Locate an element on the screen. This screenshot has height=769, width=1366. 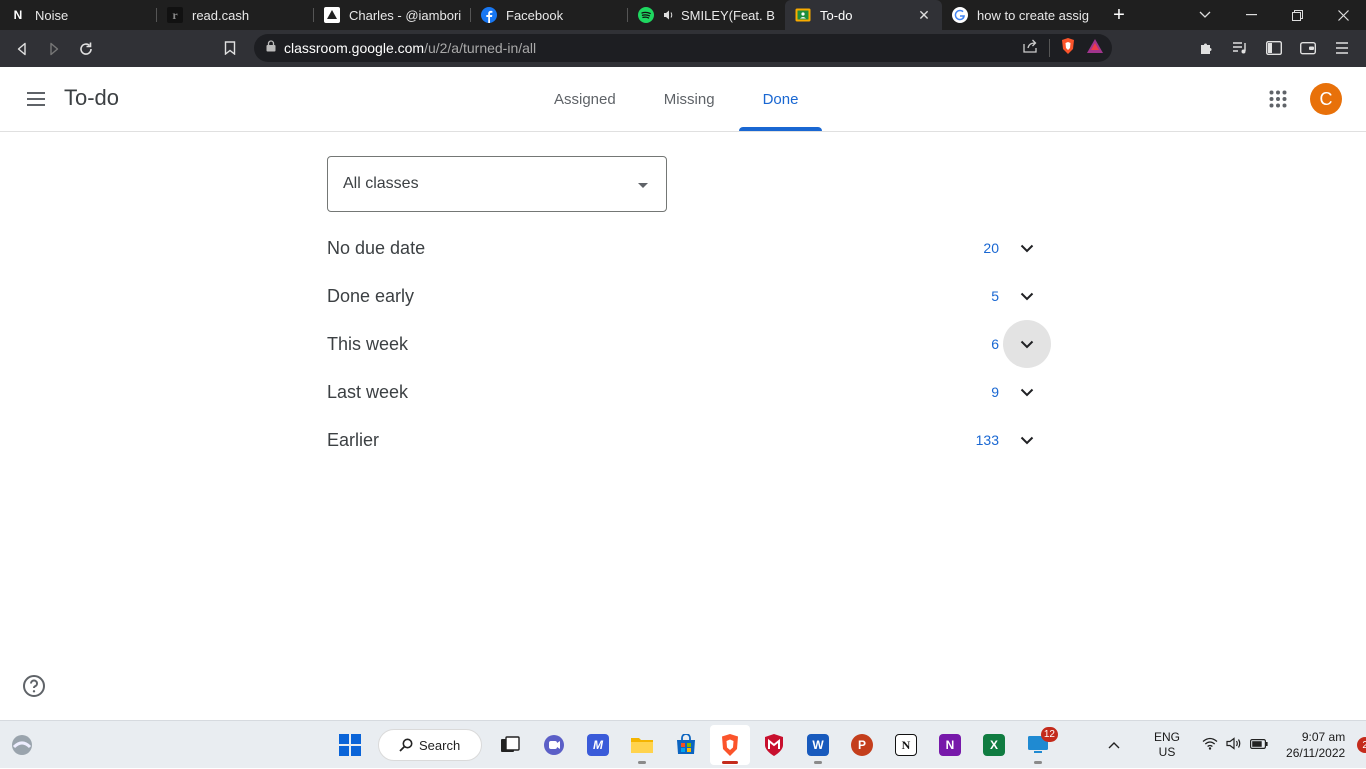
brave-browser-button is located at coordinates (730, 745).